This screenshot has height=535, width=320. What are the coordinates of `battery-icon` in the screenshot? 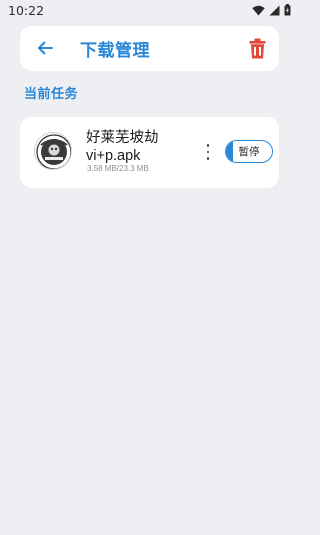 It's located at (287, 10).